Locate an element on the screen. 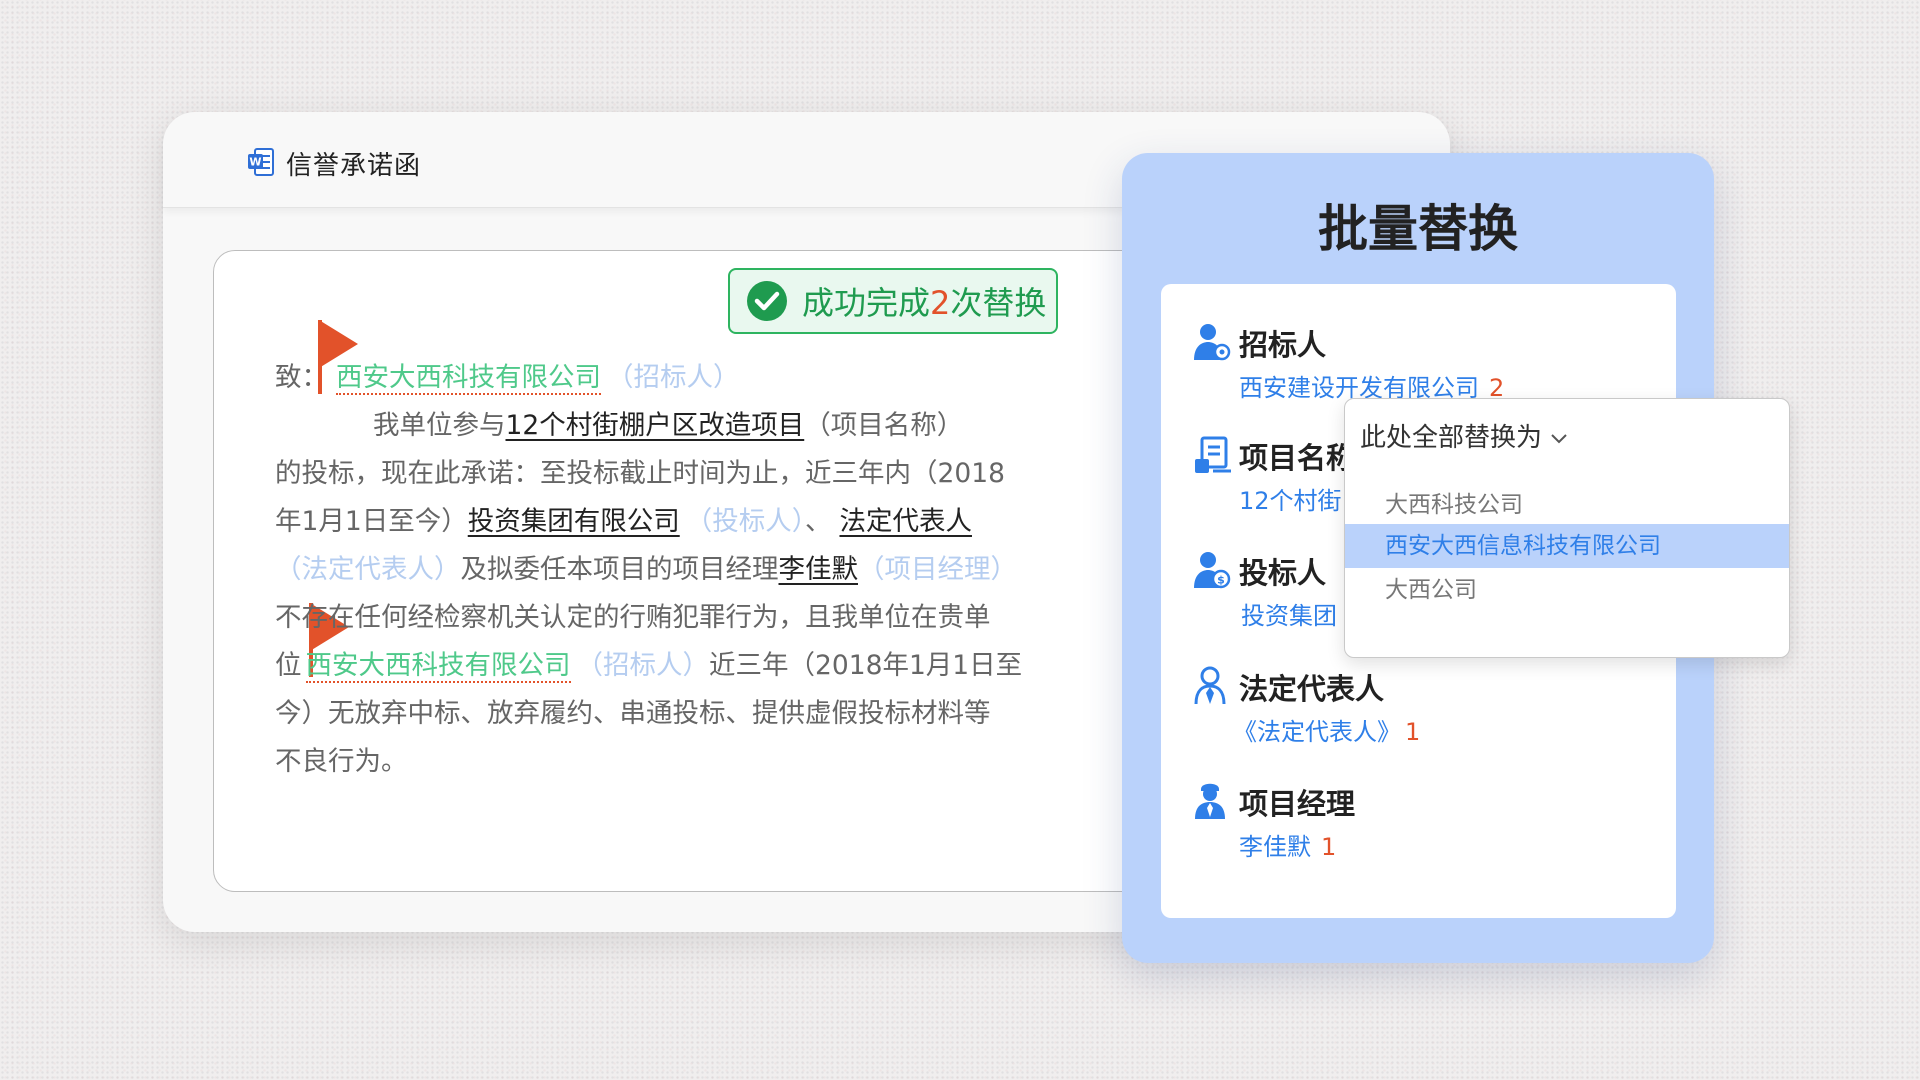 The width and height of the screenshot is (1920, 1080). word-document-icon: W is located at coordinates (261, 162).